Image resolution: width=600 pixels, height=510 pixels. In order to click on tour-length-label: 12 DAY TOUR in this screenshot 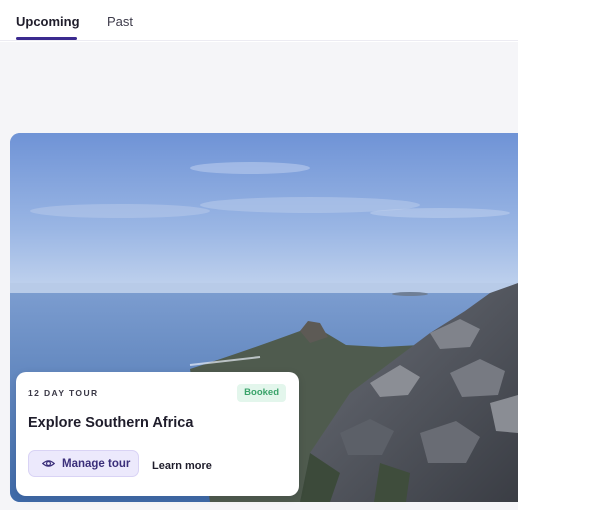, I will do `click(63, 393)`.